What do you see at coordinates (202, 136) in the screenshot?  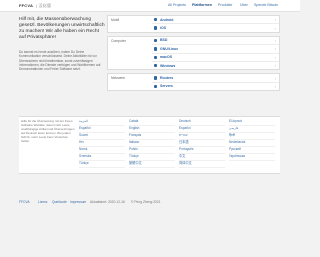 I see `language-link: עברית` at bounding box center [202, 136].